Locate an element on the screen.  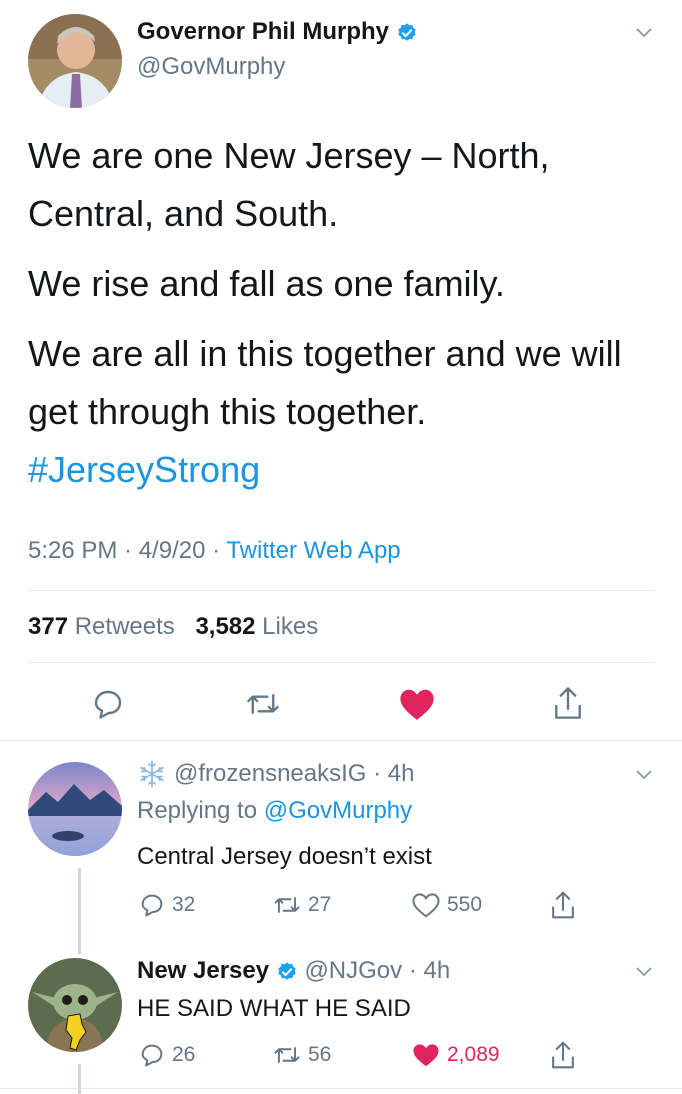
timestamp-row: 5:26 PM · 4/9/20 · Twitter Web App is located at coordinates (214, 551).